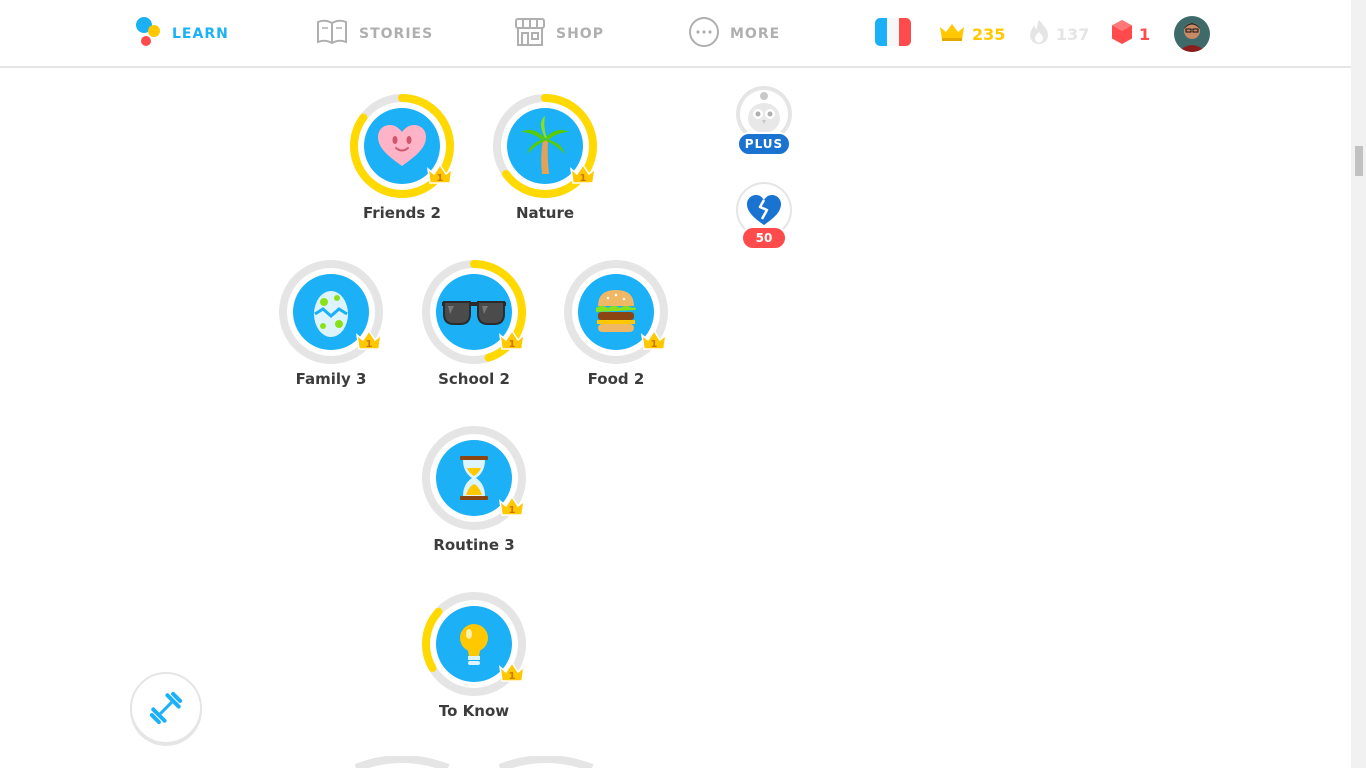  Describe the element at coordinates (474, 379) in the screenshot. I see `skill-label: School 2` at that location.